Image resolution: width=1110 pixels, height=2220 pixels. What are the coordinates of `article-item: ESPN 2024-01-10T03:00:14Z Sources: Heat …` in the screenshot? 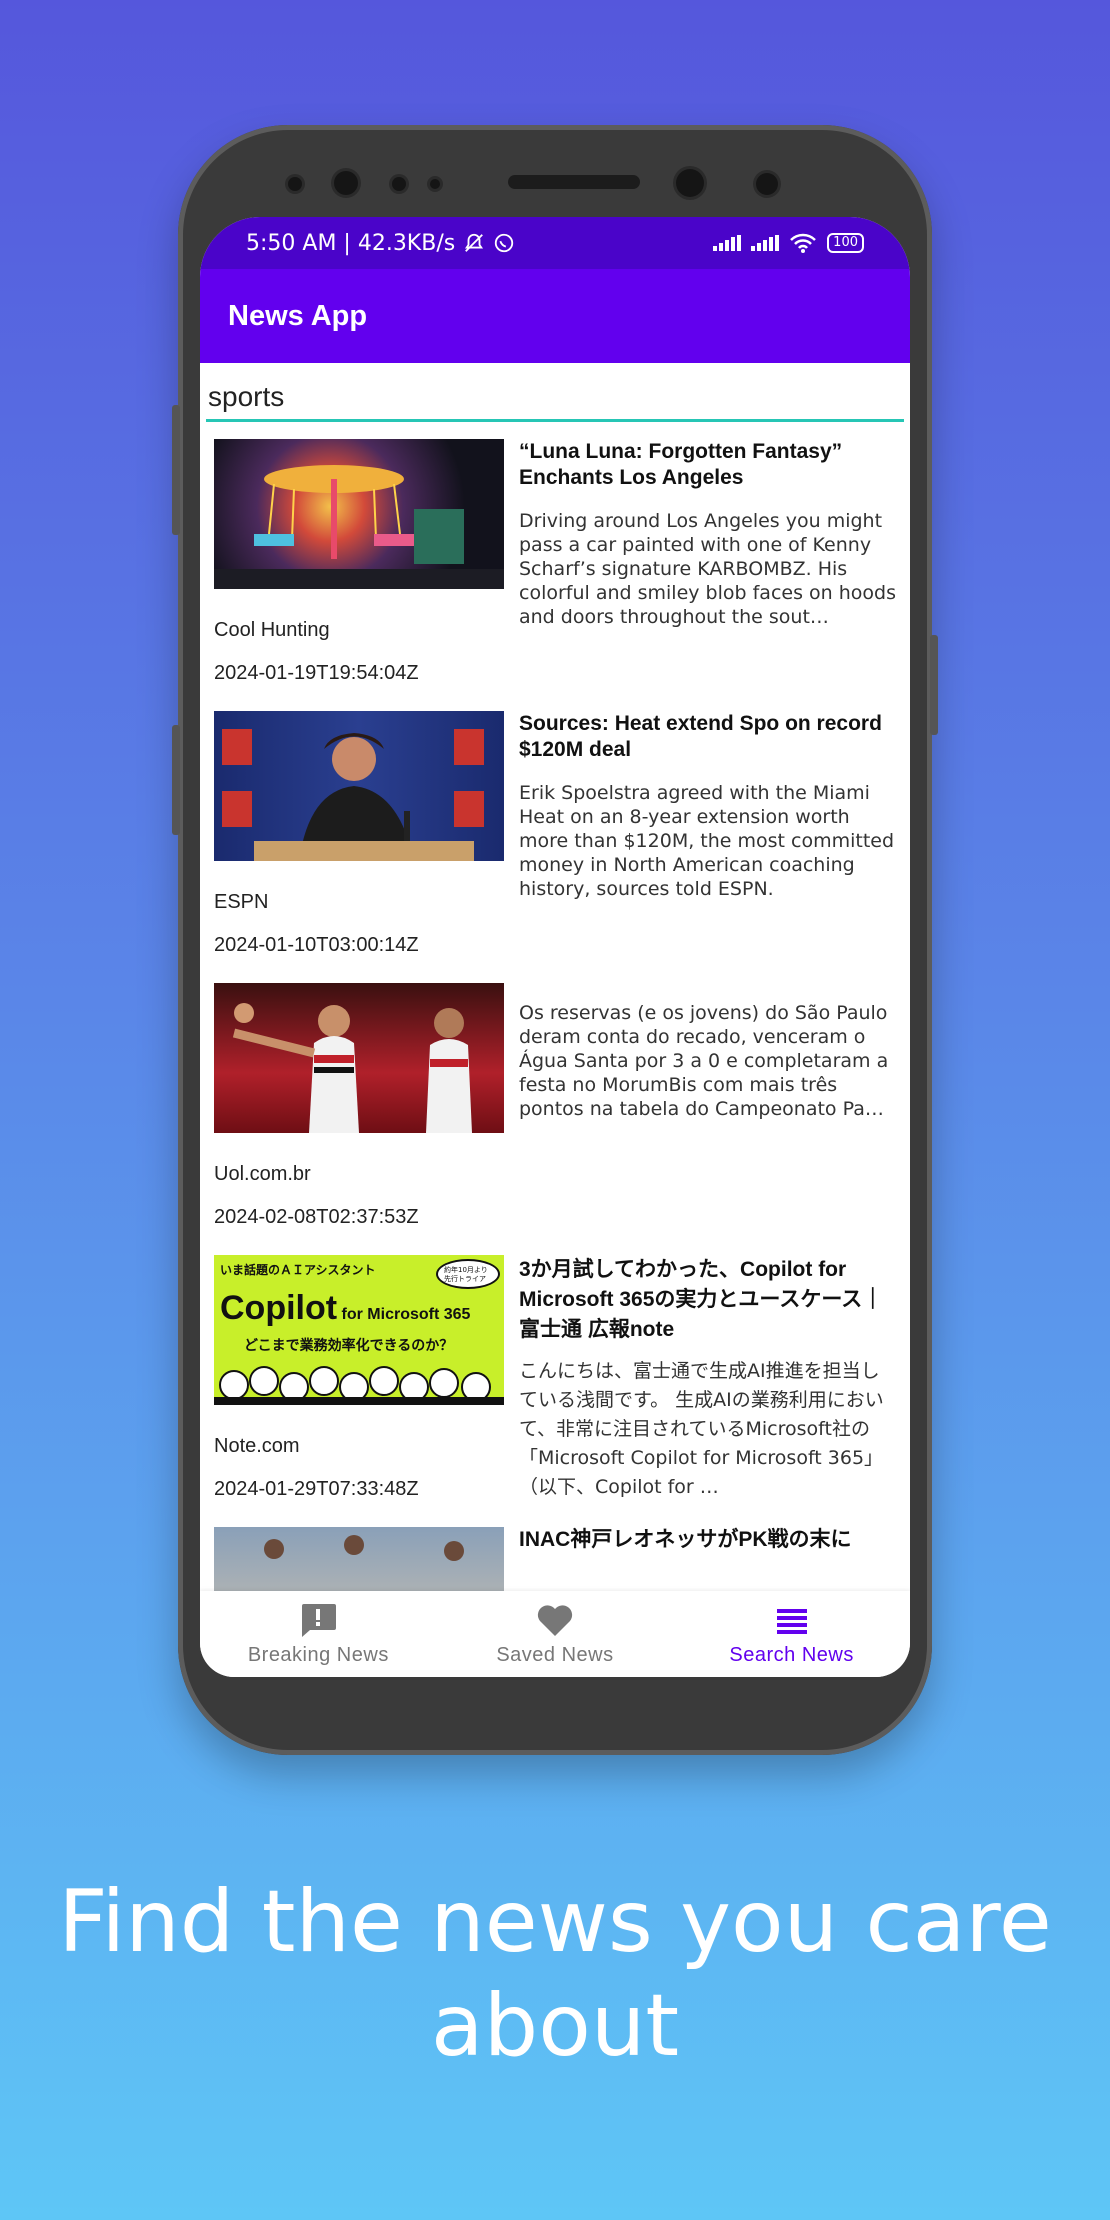 It's located at (555, 835).